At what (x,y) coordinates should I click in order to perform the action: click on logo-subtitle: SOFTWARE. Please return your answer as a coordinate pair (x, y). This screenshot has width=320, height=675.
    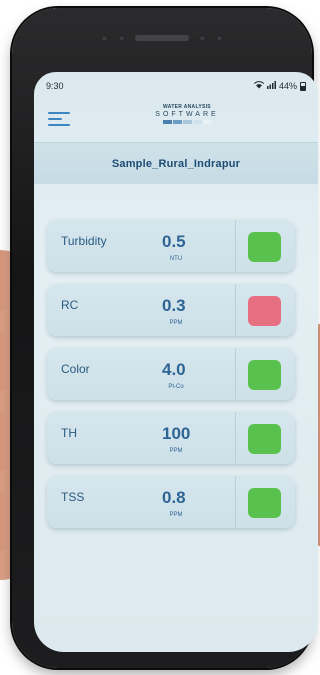
    Looking at the image, I should click on (187, 114).